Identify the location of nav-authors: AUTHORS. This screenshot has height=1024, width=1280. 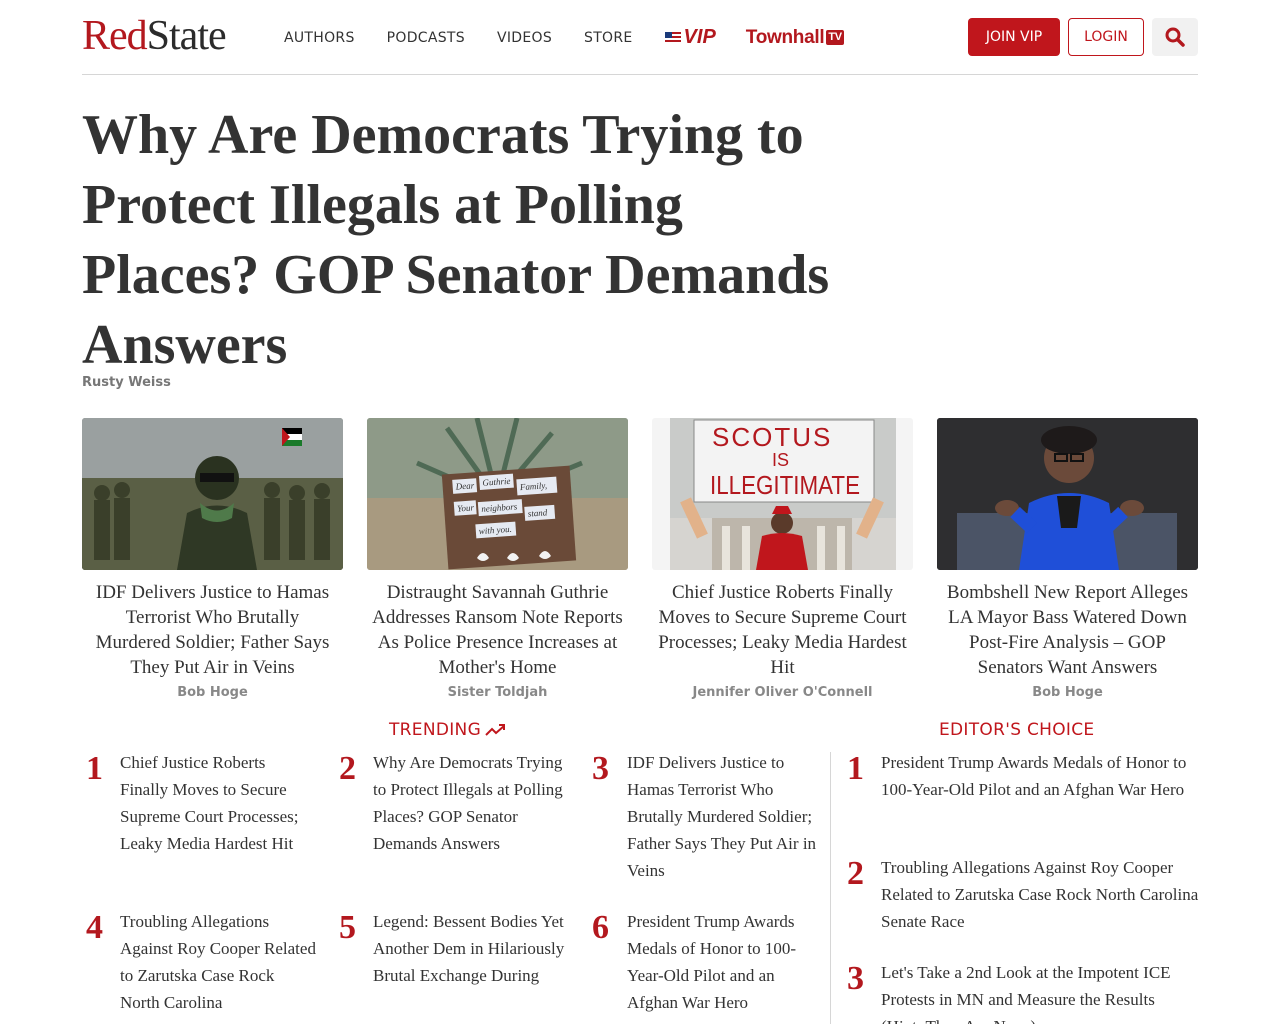
(319, 38).